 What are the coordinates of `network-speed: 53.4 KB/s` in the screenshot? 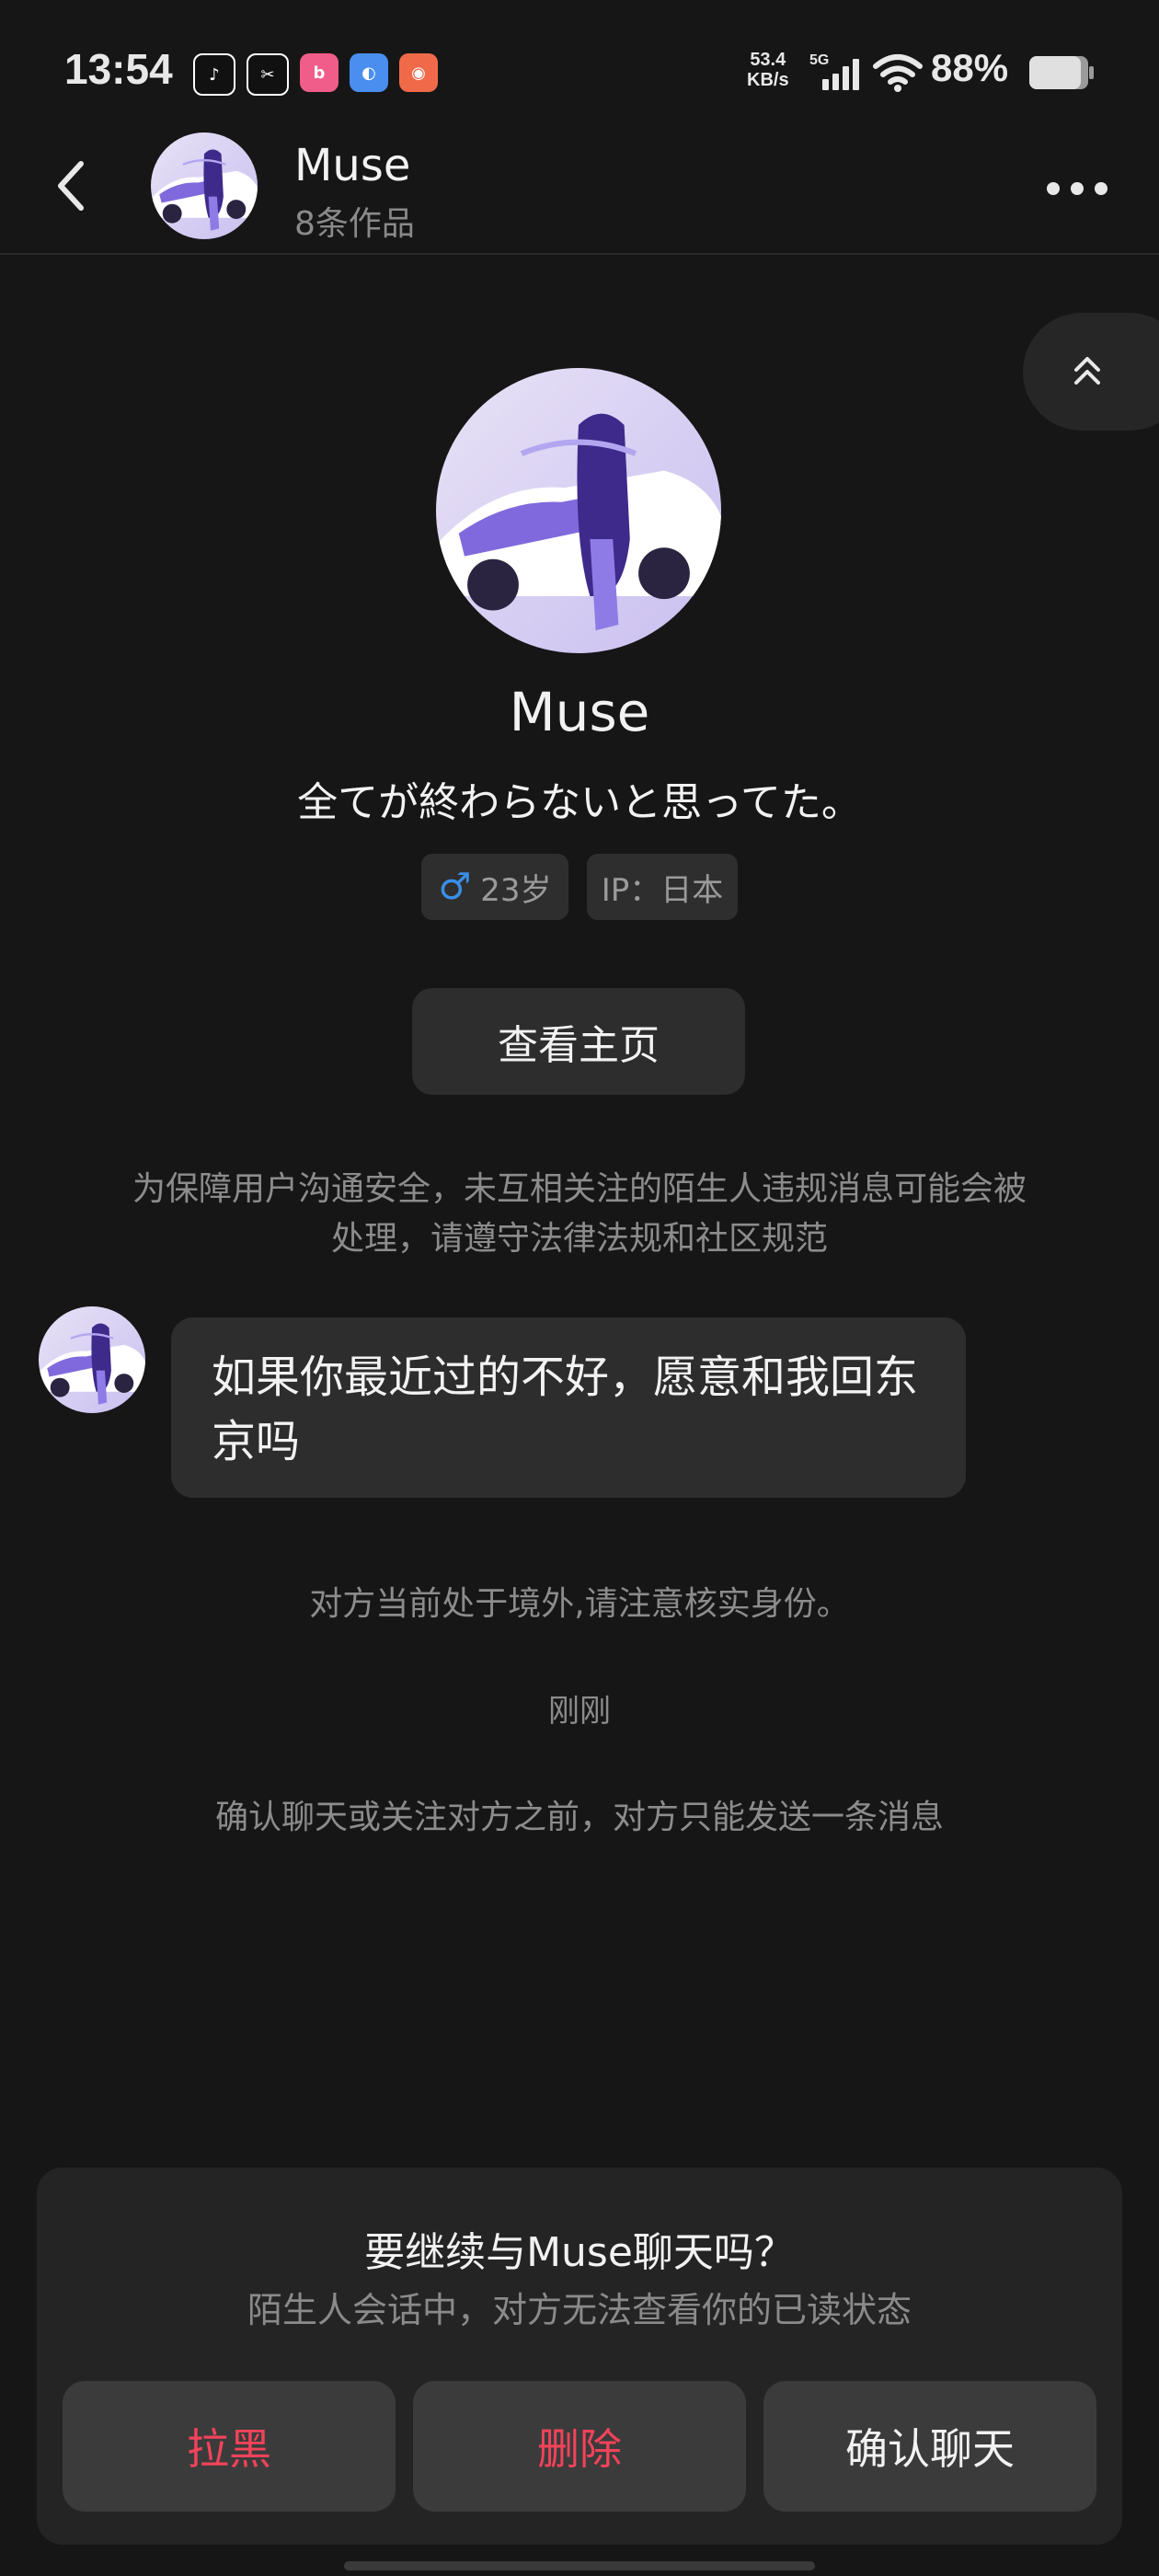 It's located at (768, 70).